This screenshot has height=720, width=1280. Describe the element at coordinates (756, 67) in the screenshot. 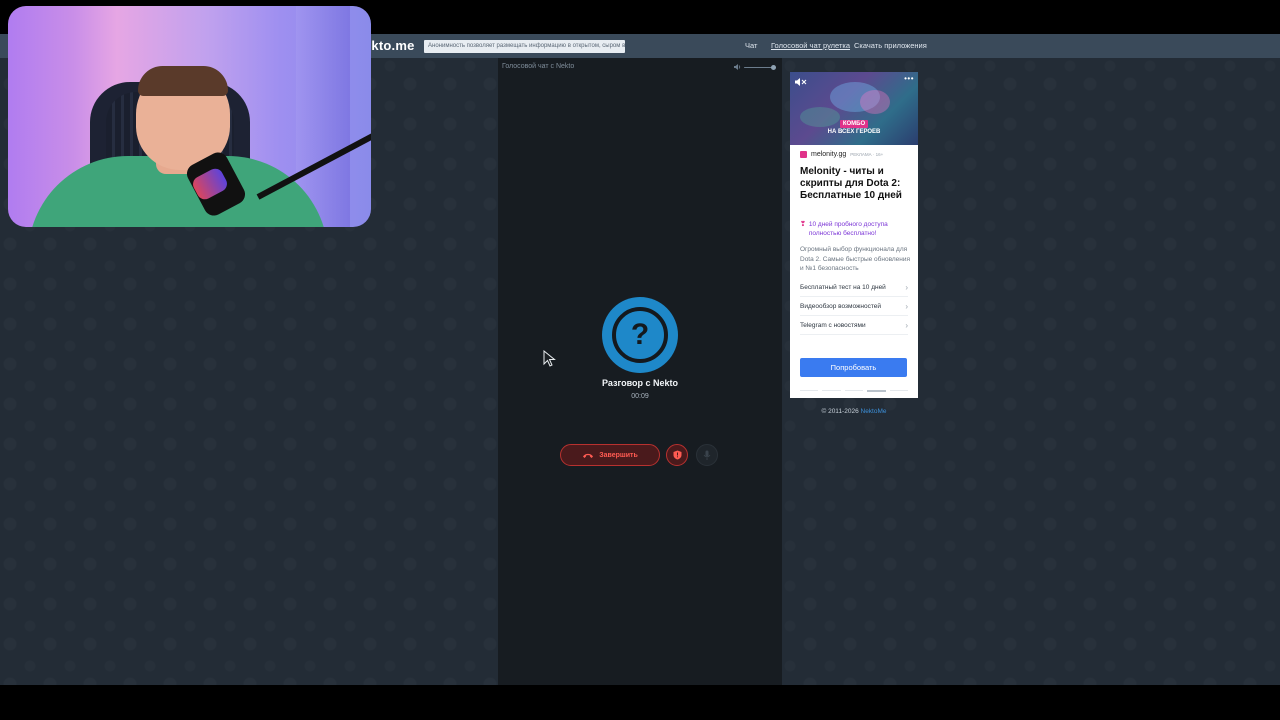

I see `volume-slider` at that location.